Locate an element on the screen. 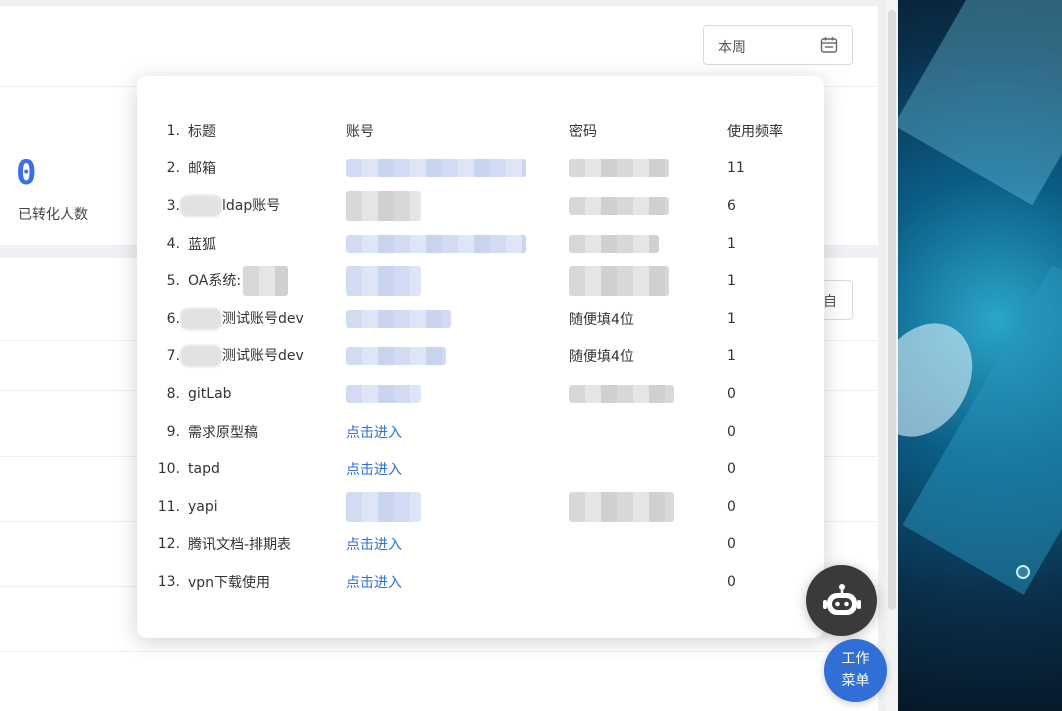 The image size is (1062, 711). row-number: 7. is located at coordinates (173, 356).